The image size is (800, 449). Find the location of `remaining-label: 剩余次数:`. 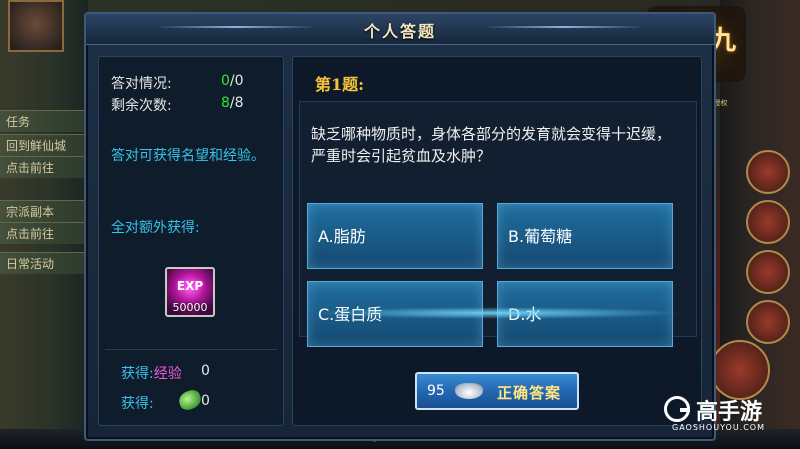

remaining-label: 剩余次数: is located at coordinates (141, 106).